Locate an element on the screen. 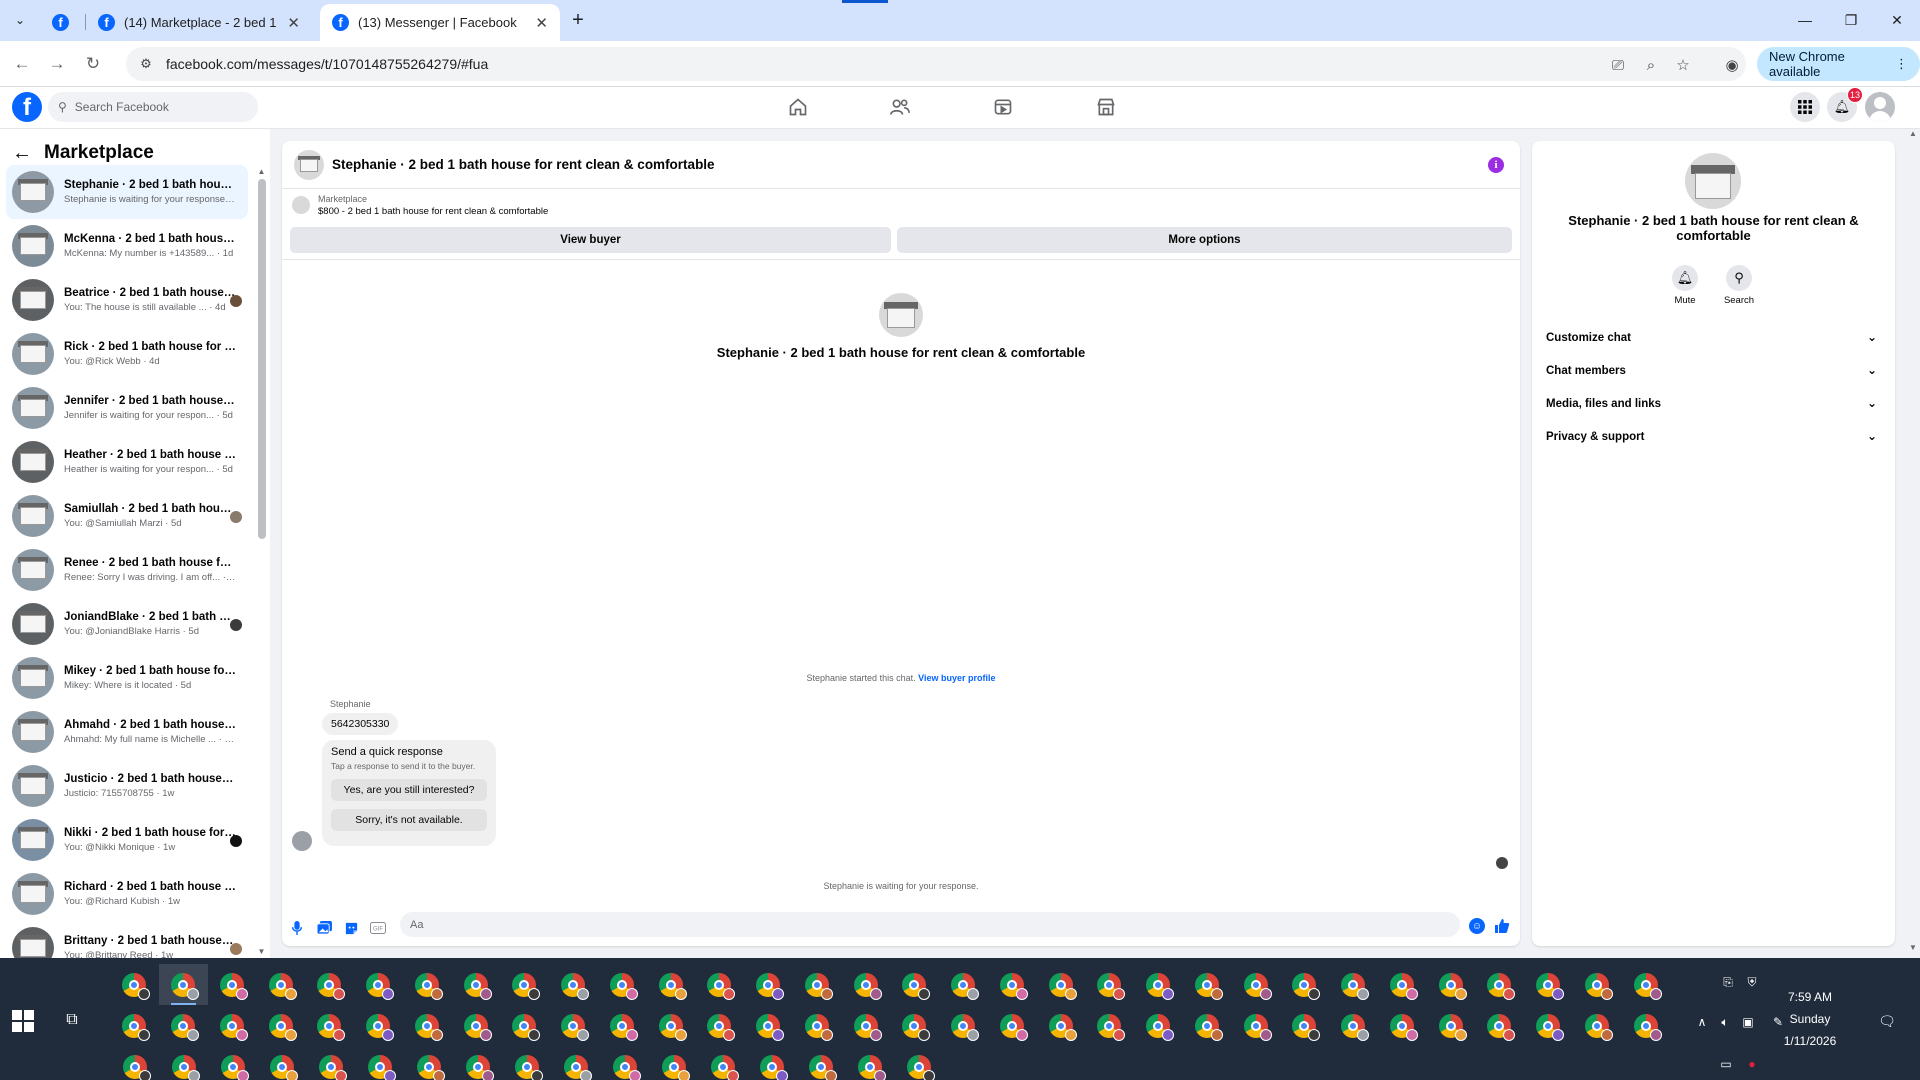 Image resolution: width=1920 pixels, height=1080 pixels. tab-search-button: ⌄ is located at coordinates (20, 20).